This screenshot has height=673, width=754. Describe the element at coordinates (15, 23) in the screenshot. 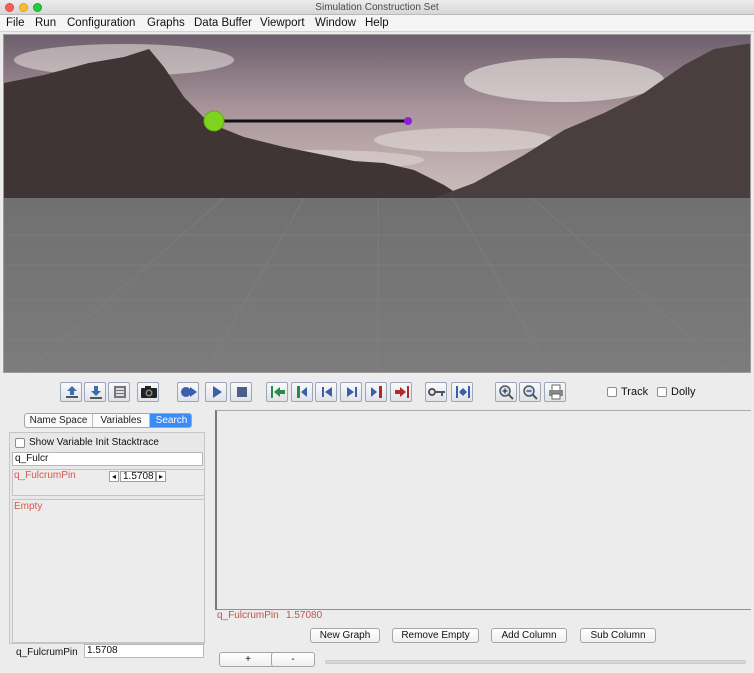

I see `menu-file: File` at that location.